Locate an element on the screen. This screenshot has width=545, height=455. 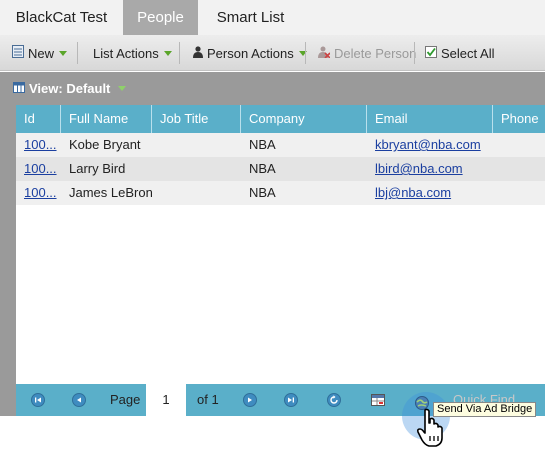
new-label: New is located at coordinates (41, 53).